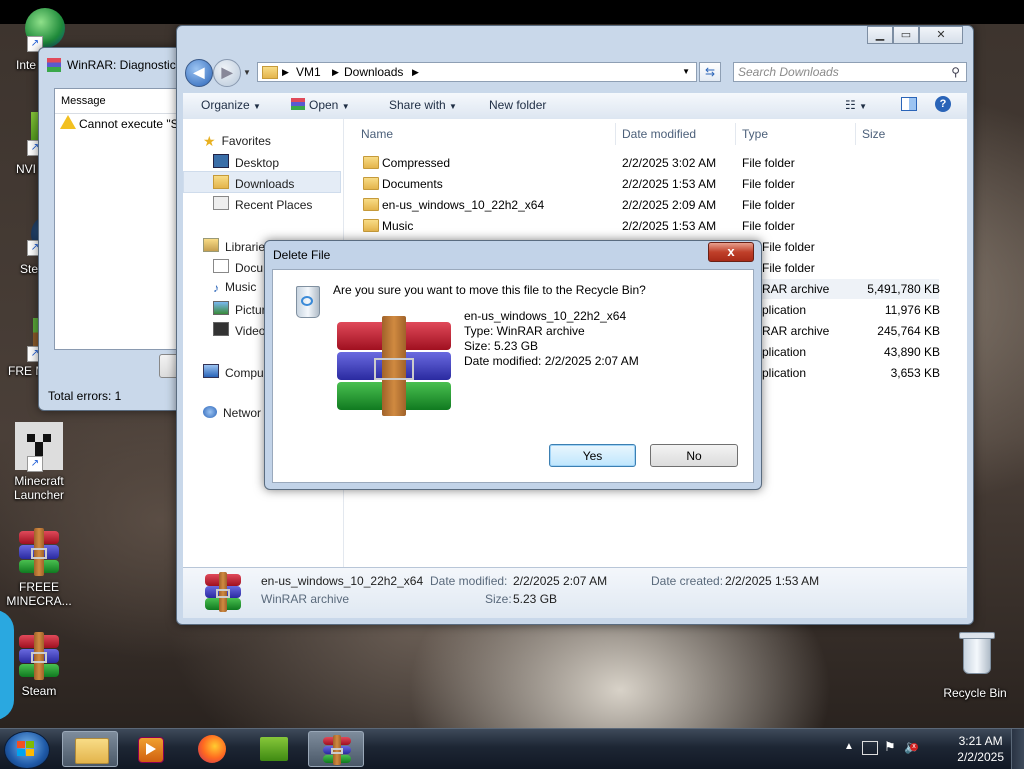 This screenshot has height=769, width=1024. I want to click on nav-music: ♪ Music, so click(234, 287).